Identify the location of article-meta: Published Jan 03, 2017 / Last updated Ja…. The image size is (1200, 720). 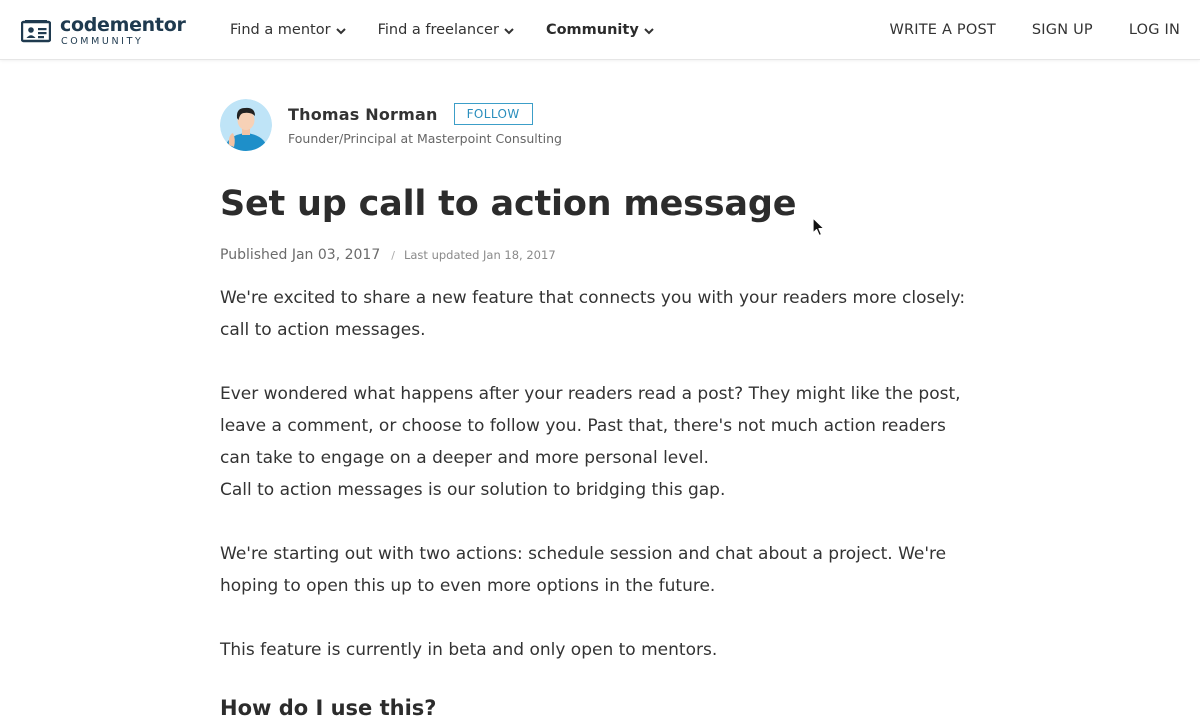
(388, 255).